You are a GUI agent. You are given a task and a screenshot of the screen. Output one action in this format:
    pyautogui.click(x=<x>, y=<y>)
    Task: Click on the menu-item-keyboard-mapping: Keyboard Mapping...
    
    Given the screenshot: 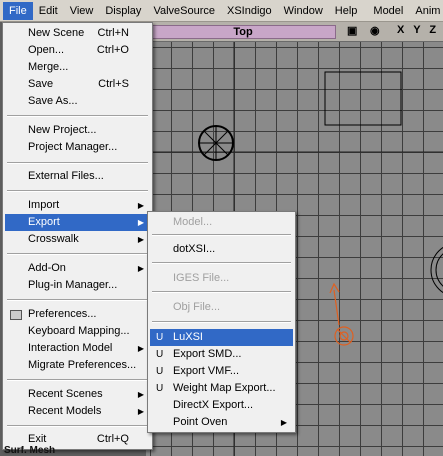 What is the action you would take?
    pyautogui.click(x=77, y=331)
    